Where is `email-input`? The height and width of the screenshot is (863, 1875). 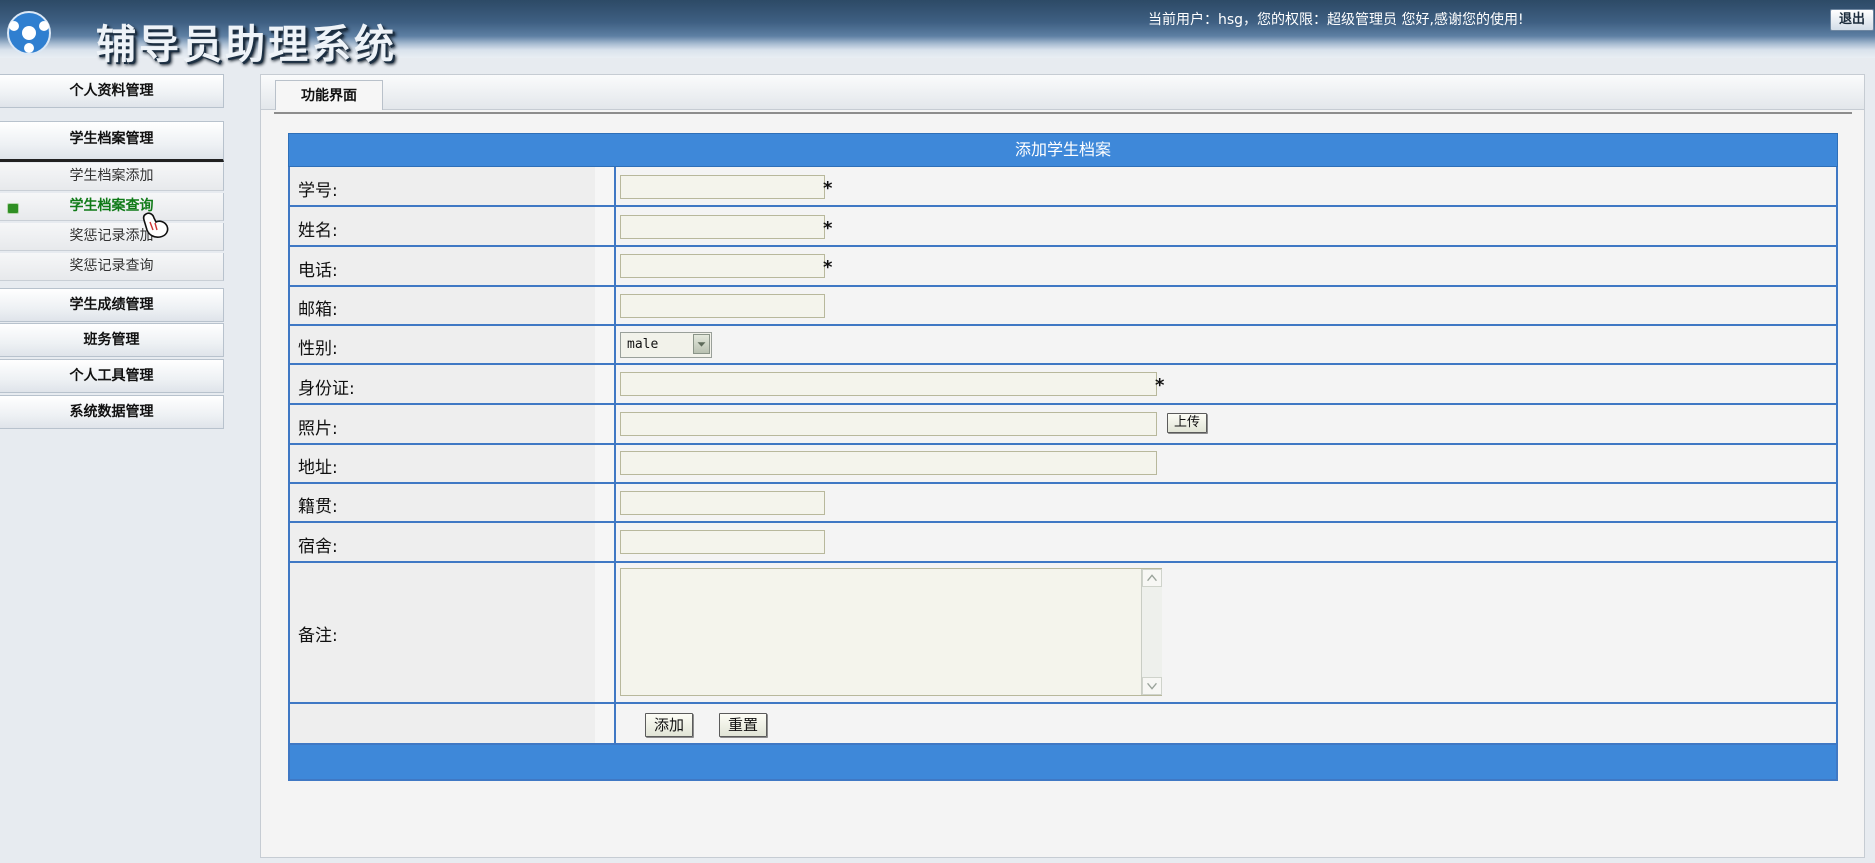
email-input is located at coordinates (722, 306).